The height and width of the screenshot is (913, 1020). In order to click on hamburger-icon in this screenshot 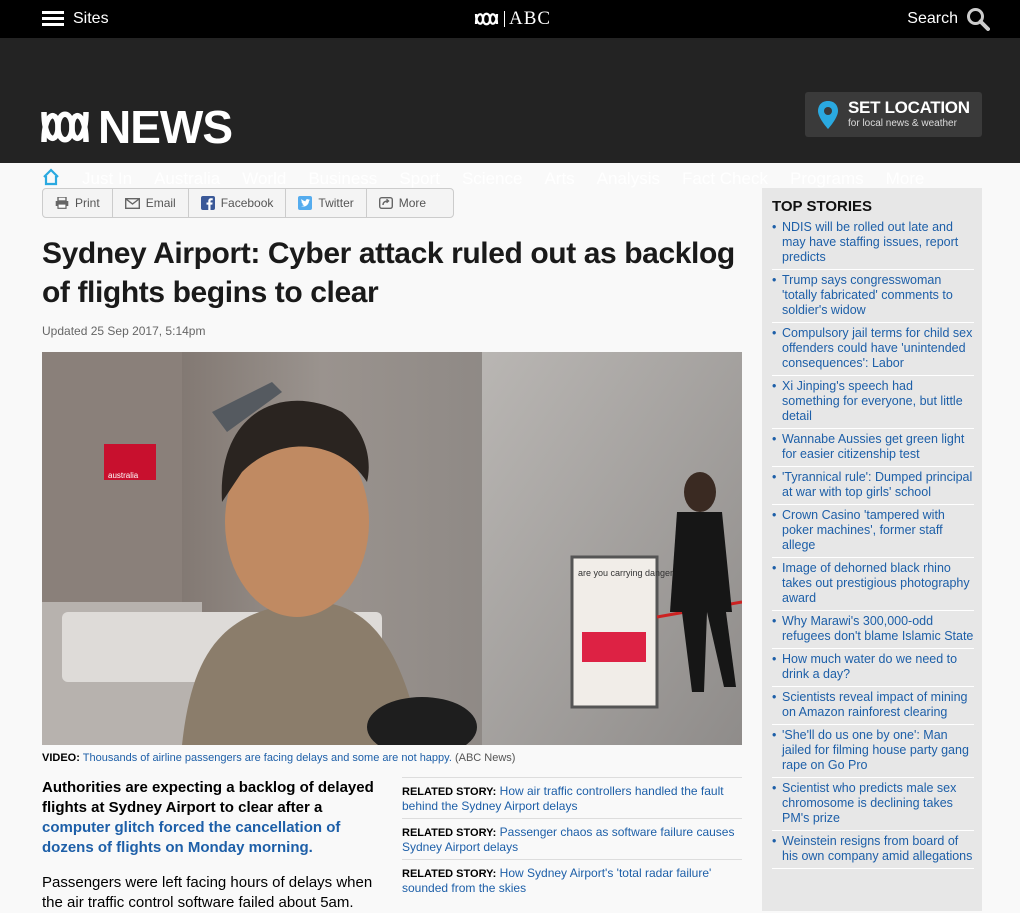, I will do `click(53, 19)`.